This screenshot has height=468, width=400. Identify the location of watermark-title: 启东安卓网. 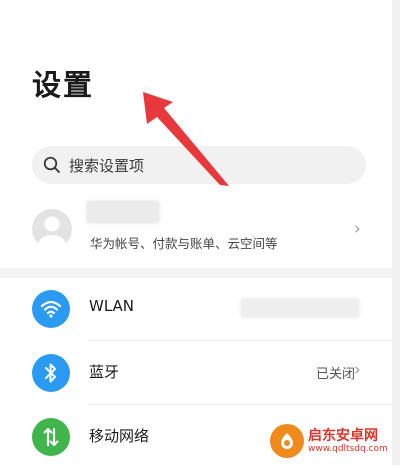
(343, 435).